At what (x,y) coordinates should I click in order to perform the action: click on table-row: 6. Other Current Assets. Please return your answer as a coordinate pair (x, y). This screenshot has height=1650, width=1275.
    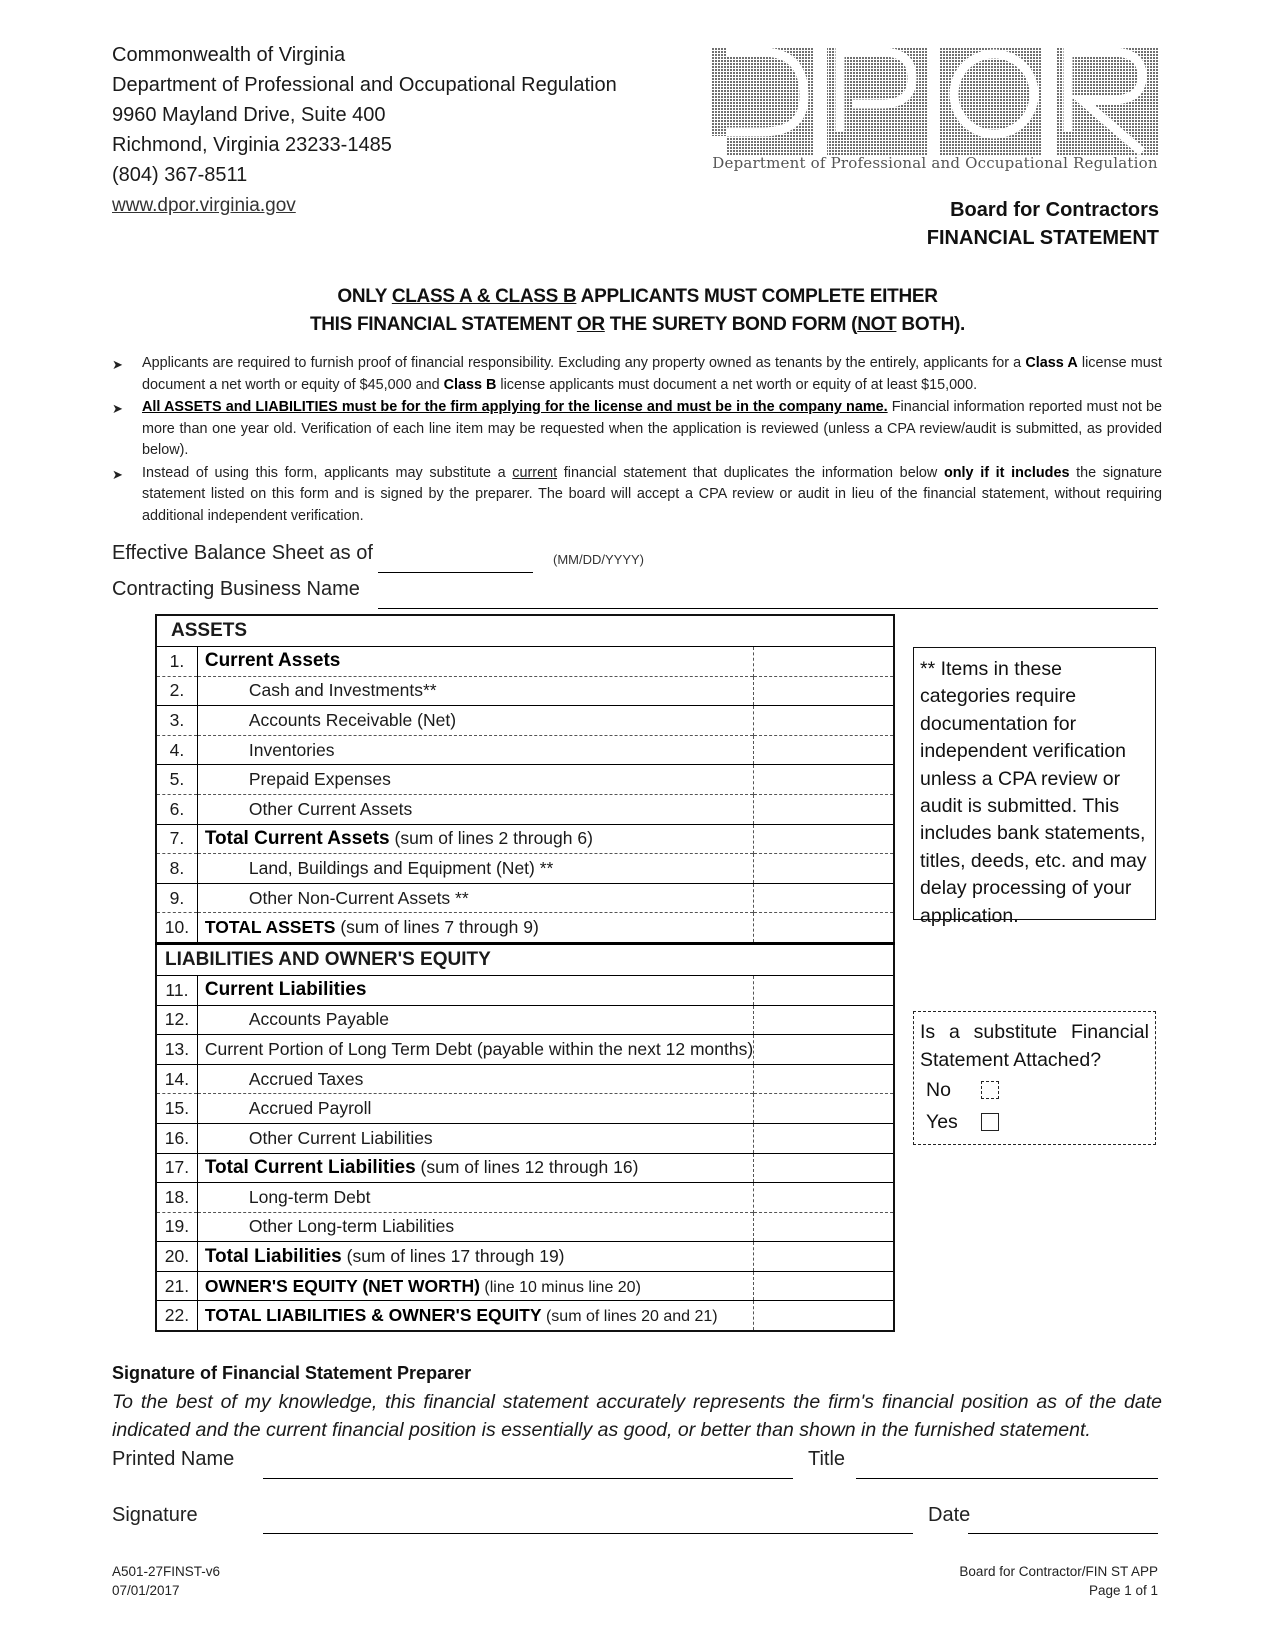
    Looking at the image, I should click on (525, 809).